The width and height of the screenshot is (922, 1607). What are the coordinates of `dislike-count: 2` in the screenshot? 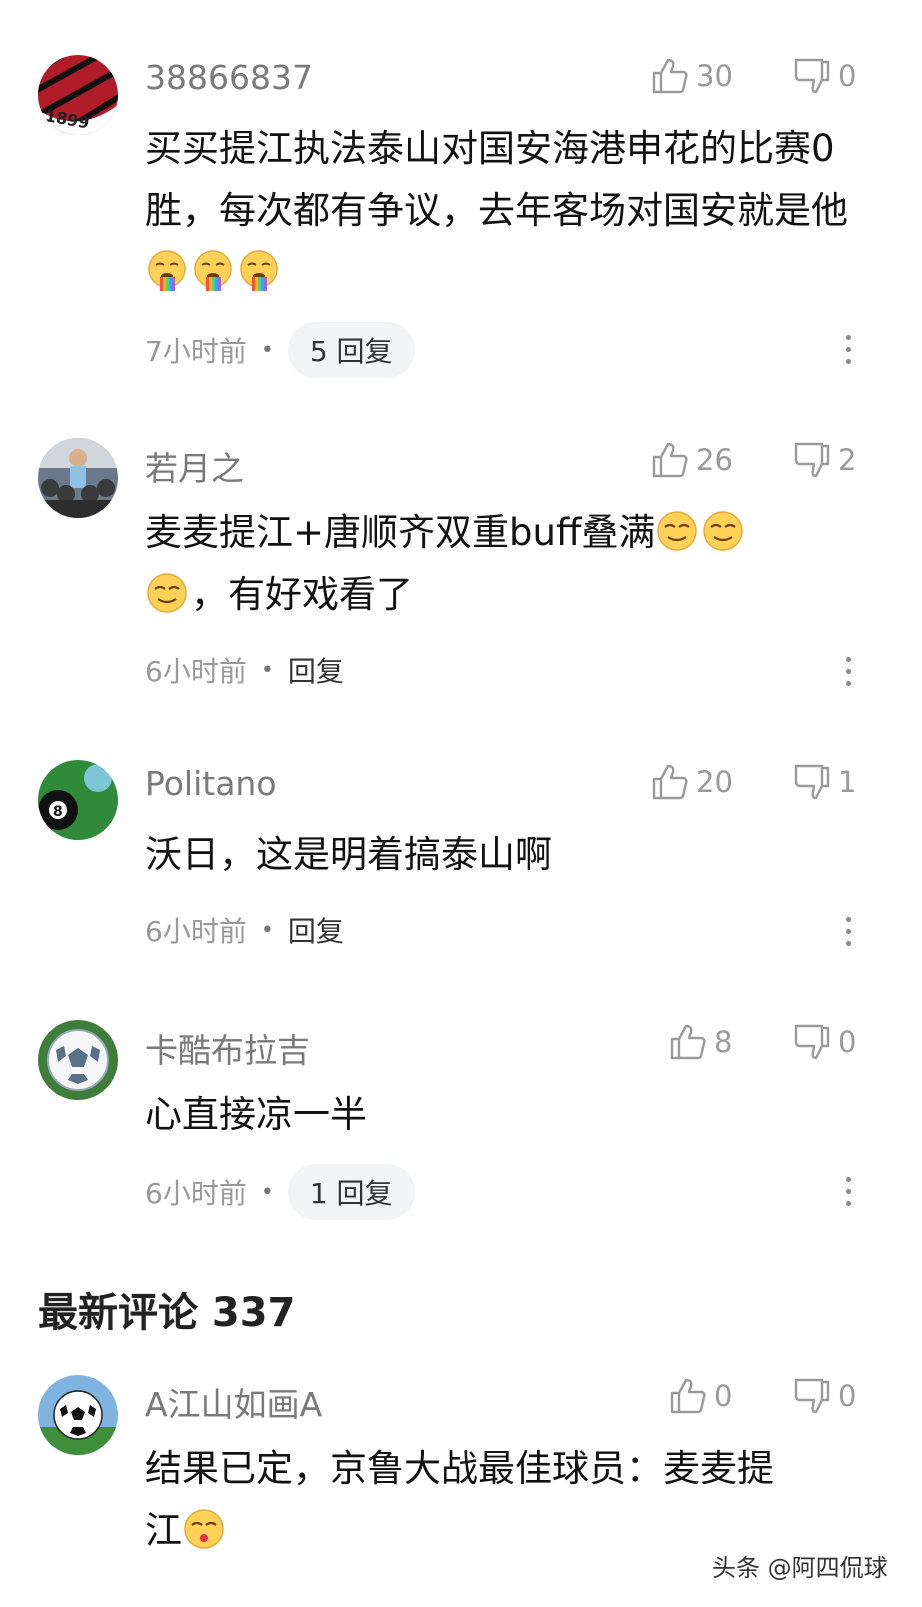 It's located at (847, 460).